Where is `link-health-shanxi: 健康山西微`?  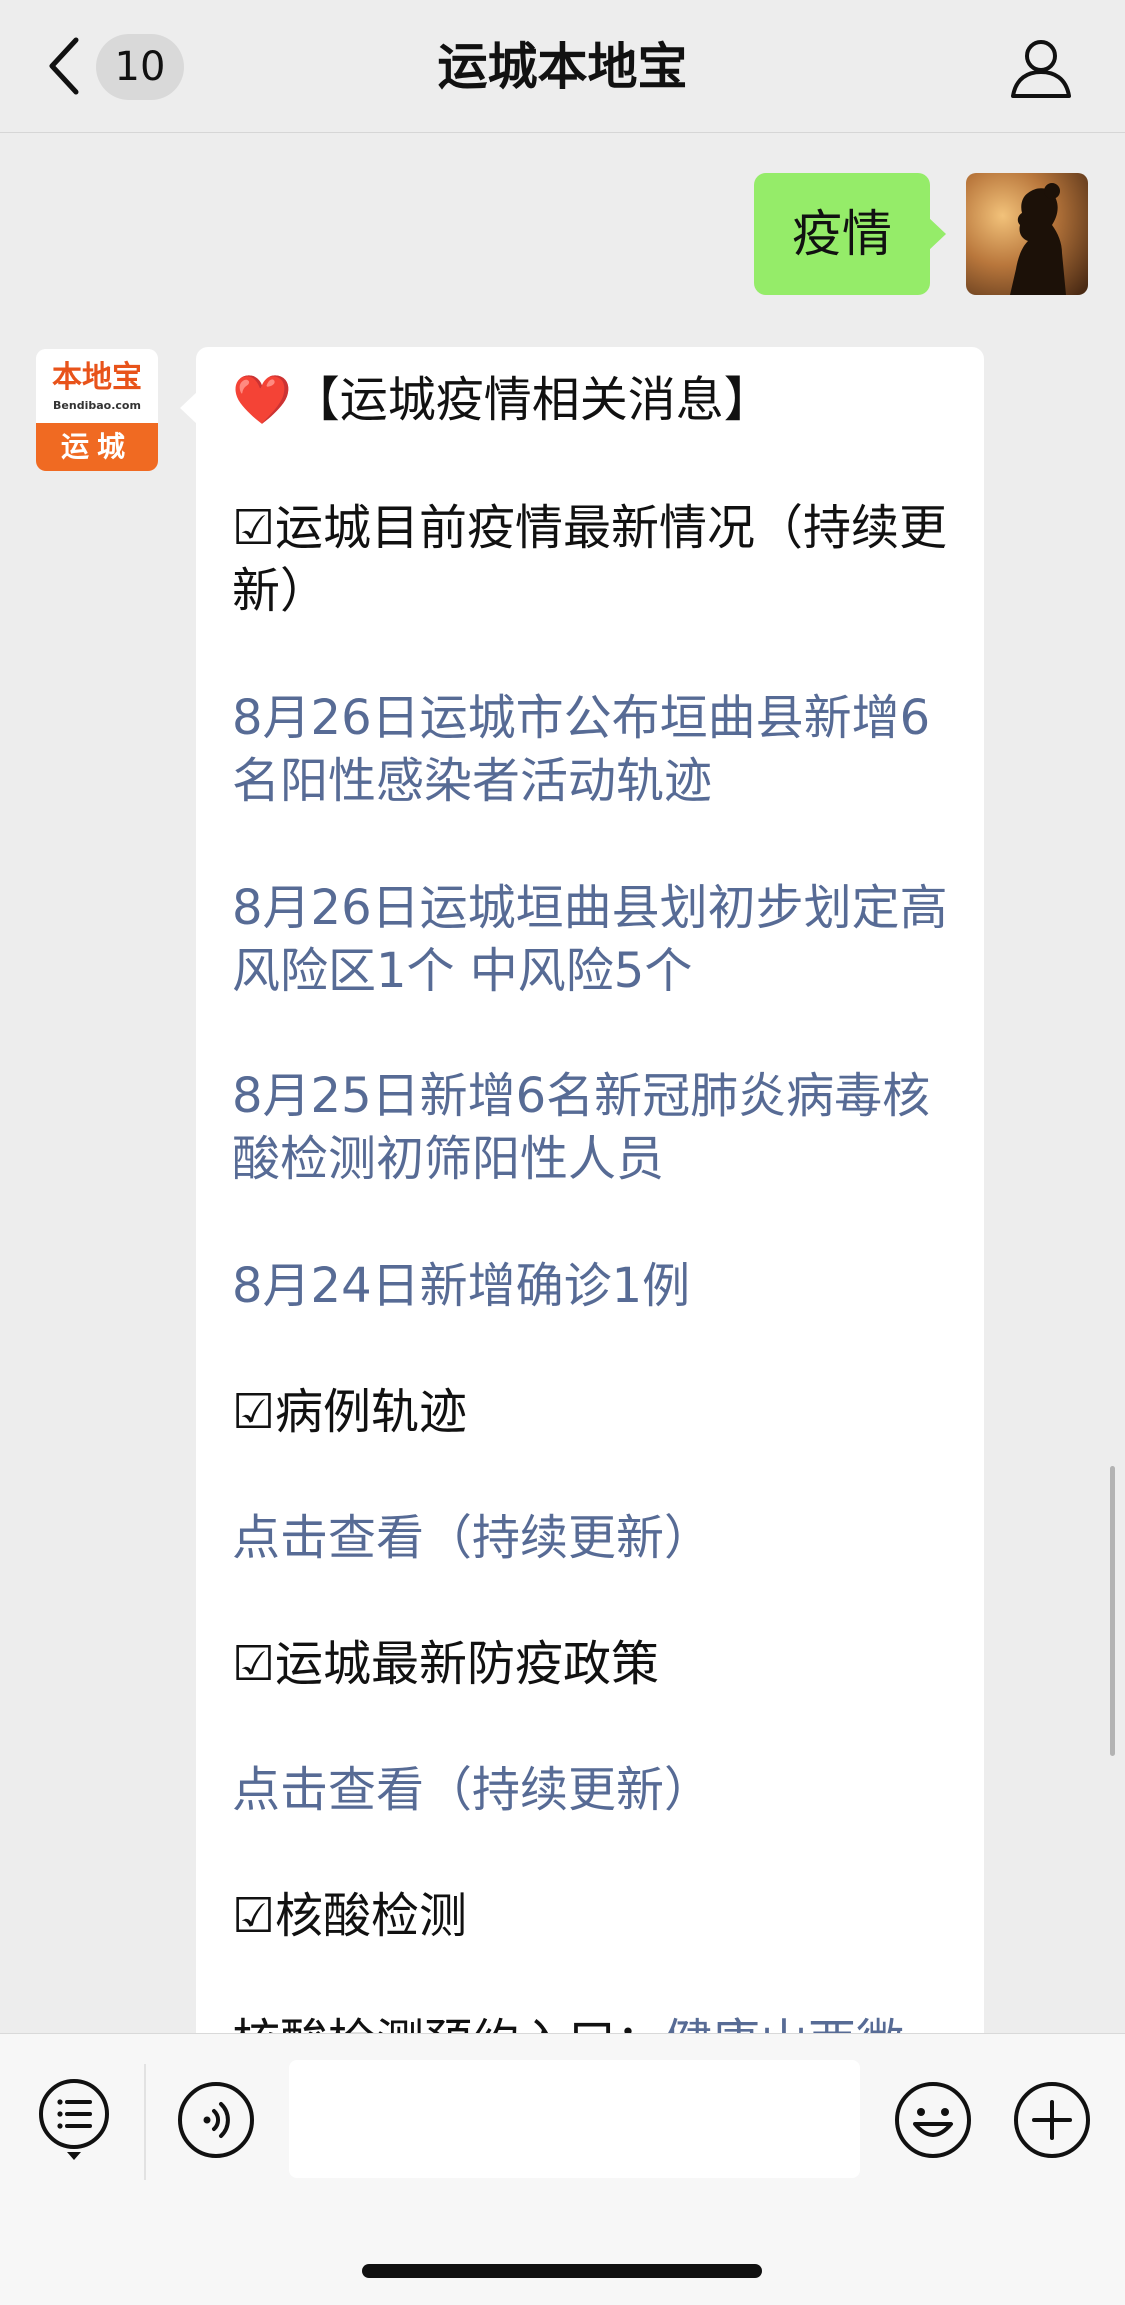
link-health-shanxi: 健康山西微 is located at coordinates (784, 2023).